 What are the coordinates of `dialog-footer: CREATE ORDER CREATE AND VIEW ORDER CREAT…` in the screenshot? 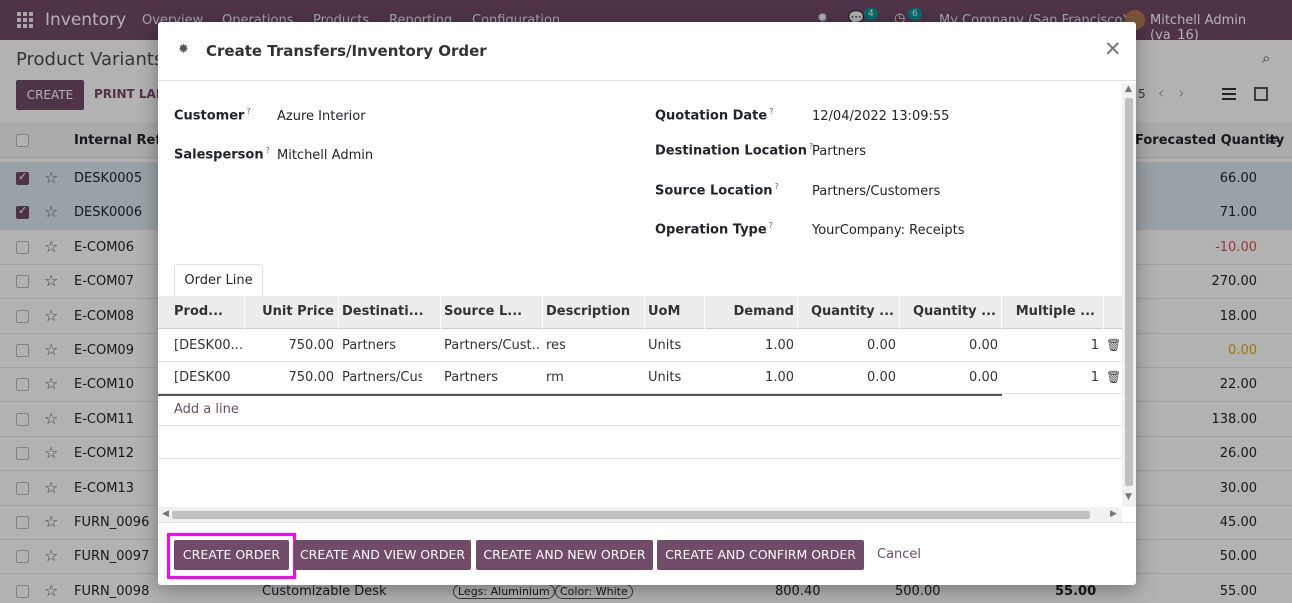 It's located at (647, 553).